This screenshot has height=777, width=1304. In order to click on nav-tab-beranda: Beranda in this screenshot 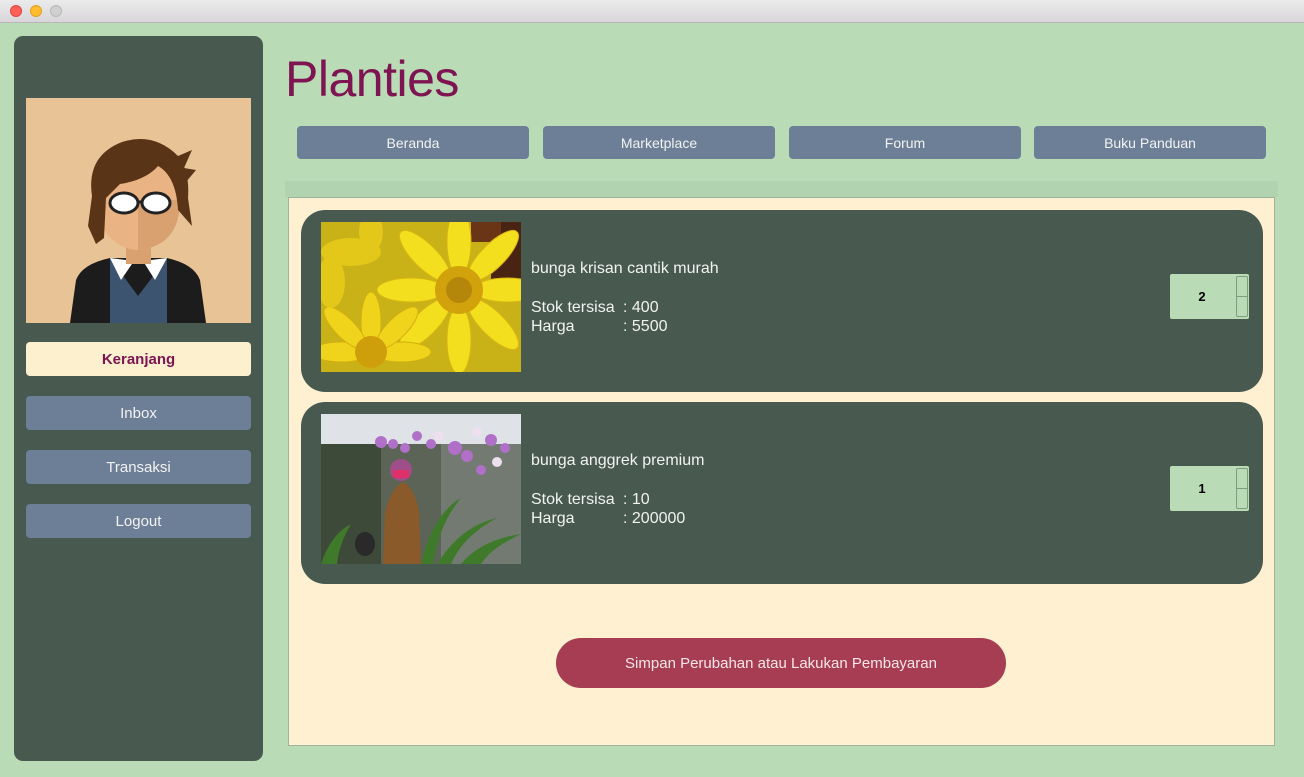, I will do `click(413, 142)`.